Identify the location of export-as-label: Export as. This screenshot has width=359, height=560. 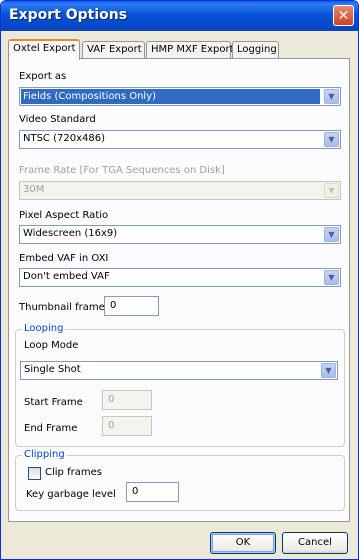
(43, 76).